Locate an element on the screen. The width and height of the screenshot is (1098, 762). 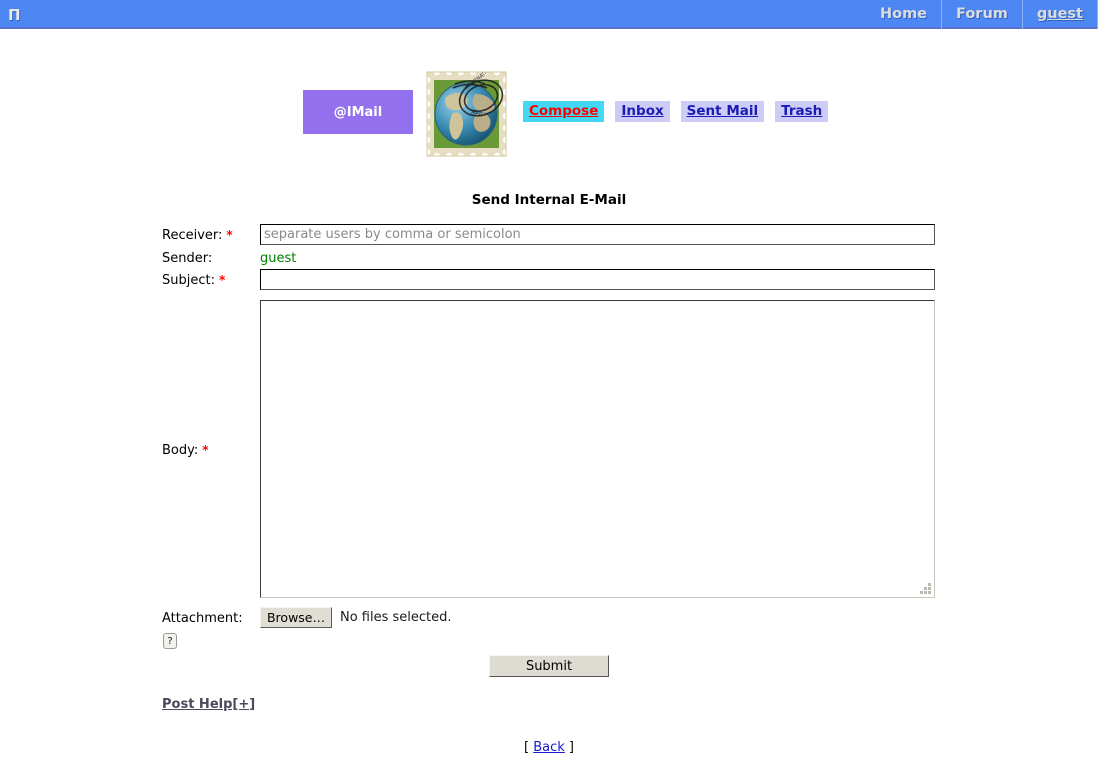
subject-required-marker: * is located at coordinates (222, 280).